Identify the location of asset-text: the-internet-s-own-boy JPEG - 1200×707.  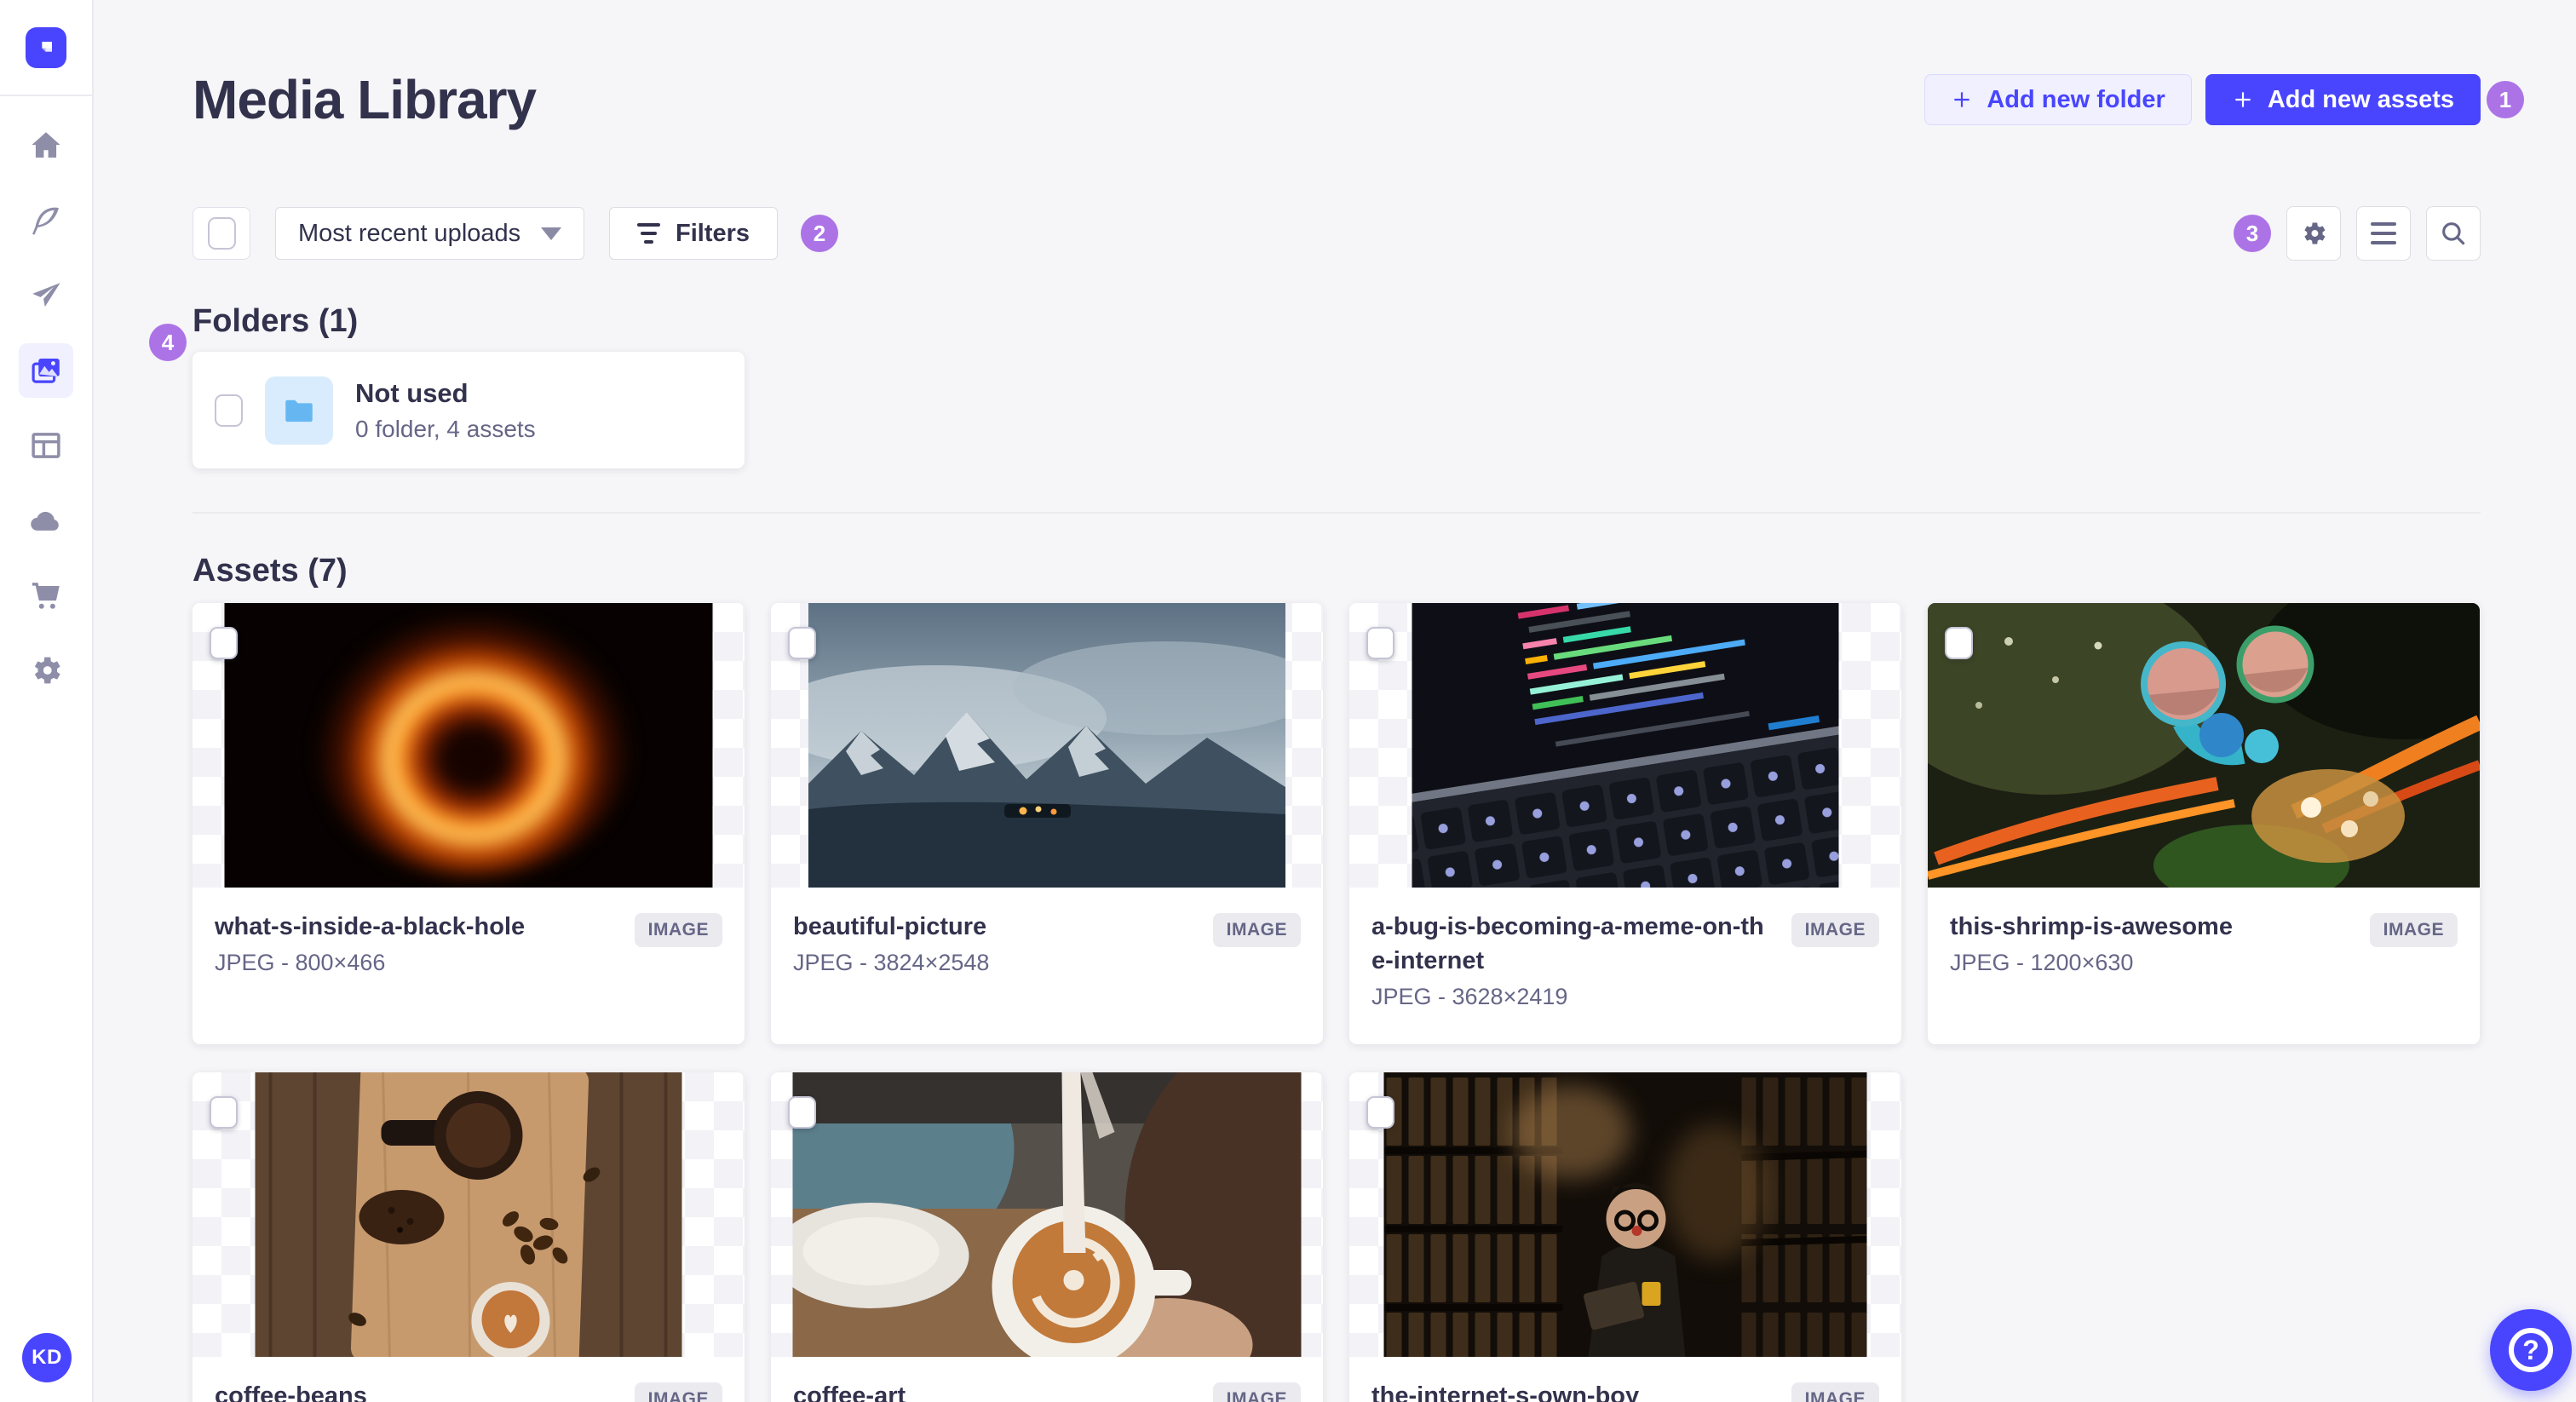
(1505, 1390).